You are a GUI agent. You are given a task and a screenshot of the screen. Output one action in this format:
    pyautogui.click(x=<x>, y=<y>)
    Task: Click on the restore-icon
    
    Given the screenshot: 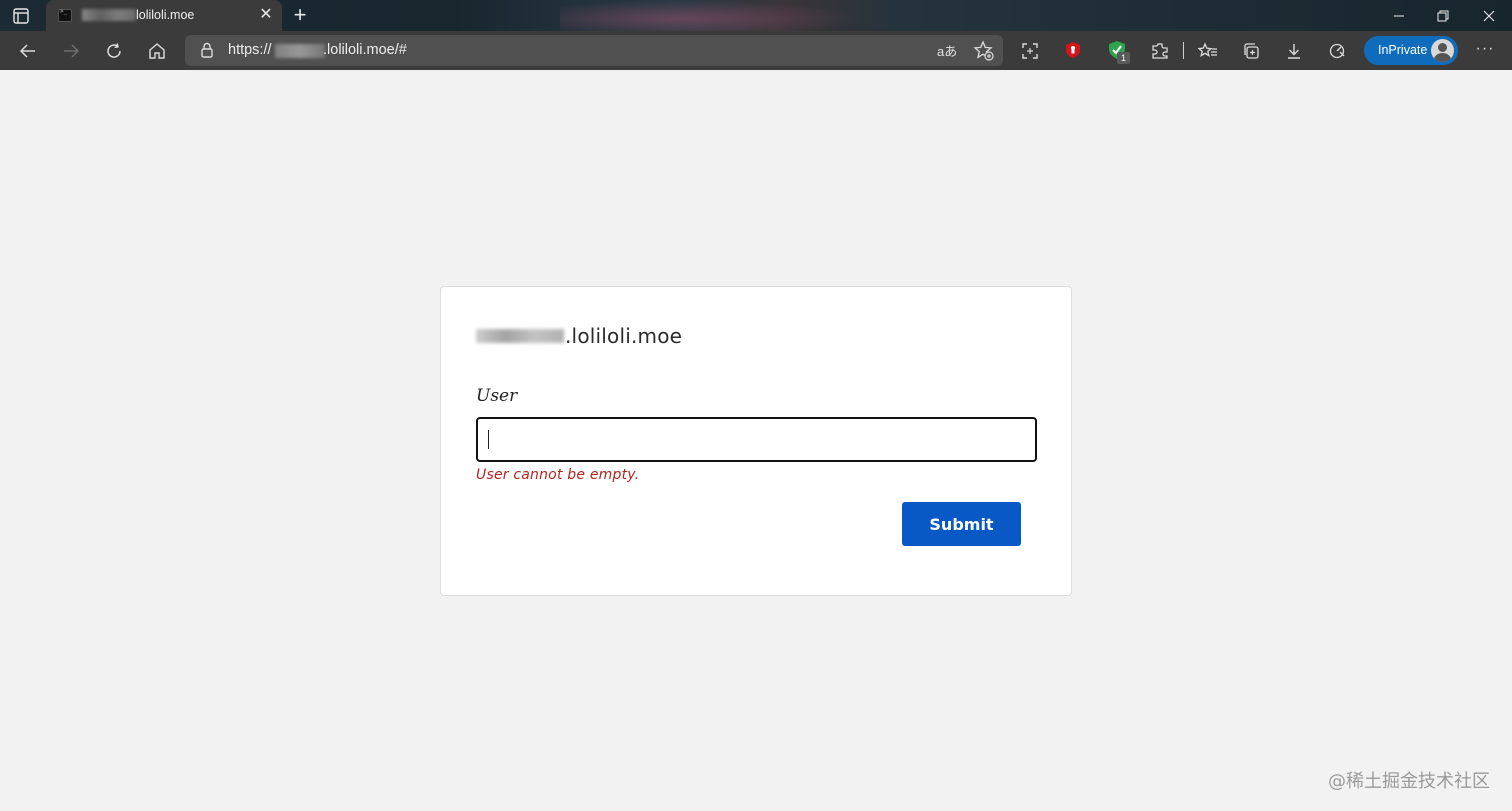 What is the action you would take?
    pyautogui.click(x=1443, y=15)
    